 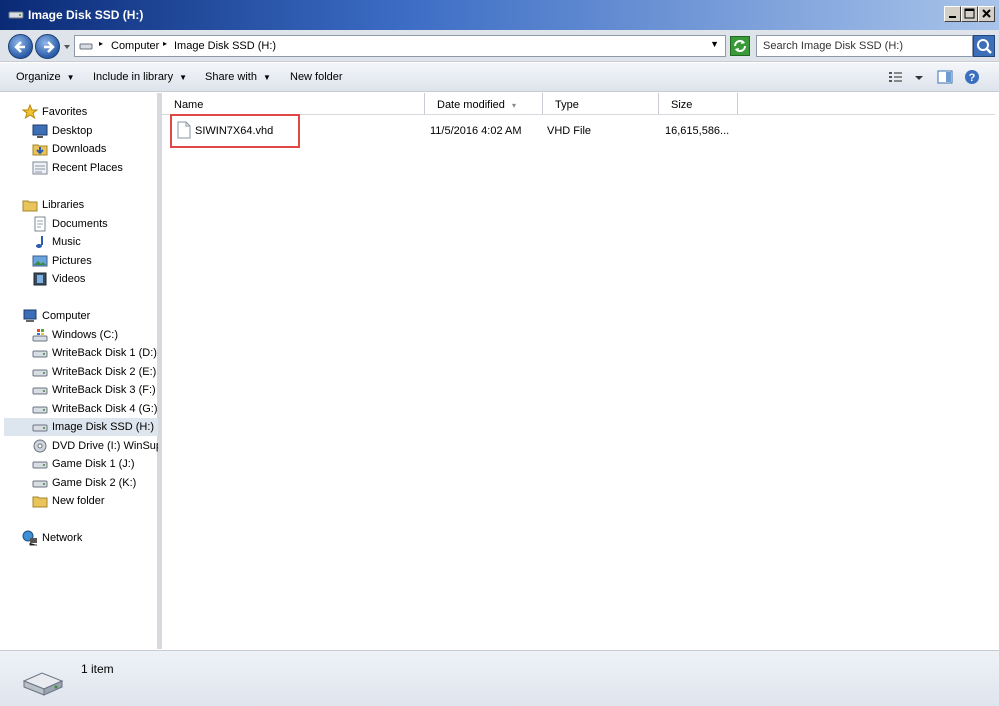 What do you see at coordinates (984, 46) in the screenshot?
I see `search-button` at bounding box center [984, 46].